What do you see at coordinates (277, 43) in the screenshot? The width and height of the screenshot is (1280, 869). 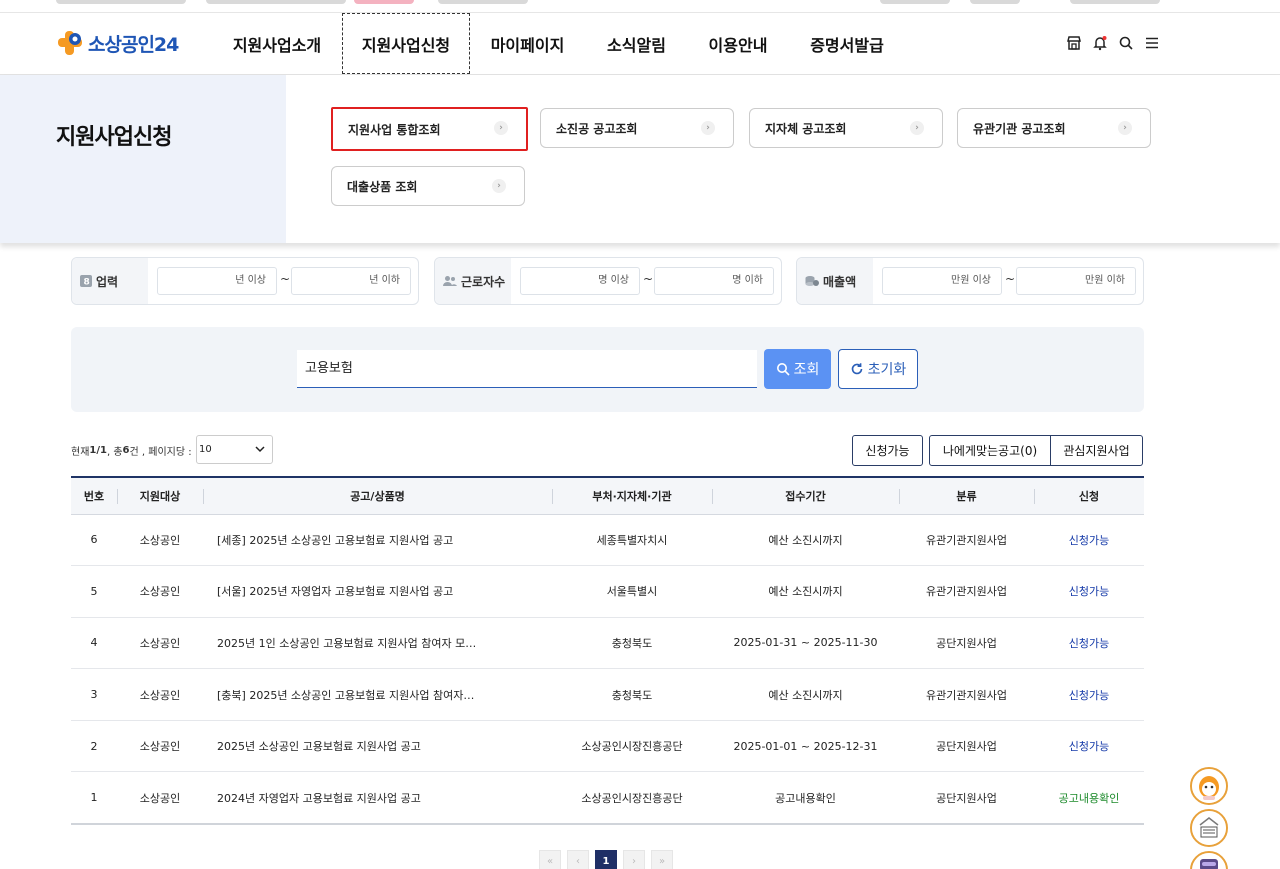 I see `nav-support-intro: 지원사업소개` at bounding box center [277, 43].